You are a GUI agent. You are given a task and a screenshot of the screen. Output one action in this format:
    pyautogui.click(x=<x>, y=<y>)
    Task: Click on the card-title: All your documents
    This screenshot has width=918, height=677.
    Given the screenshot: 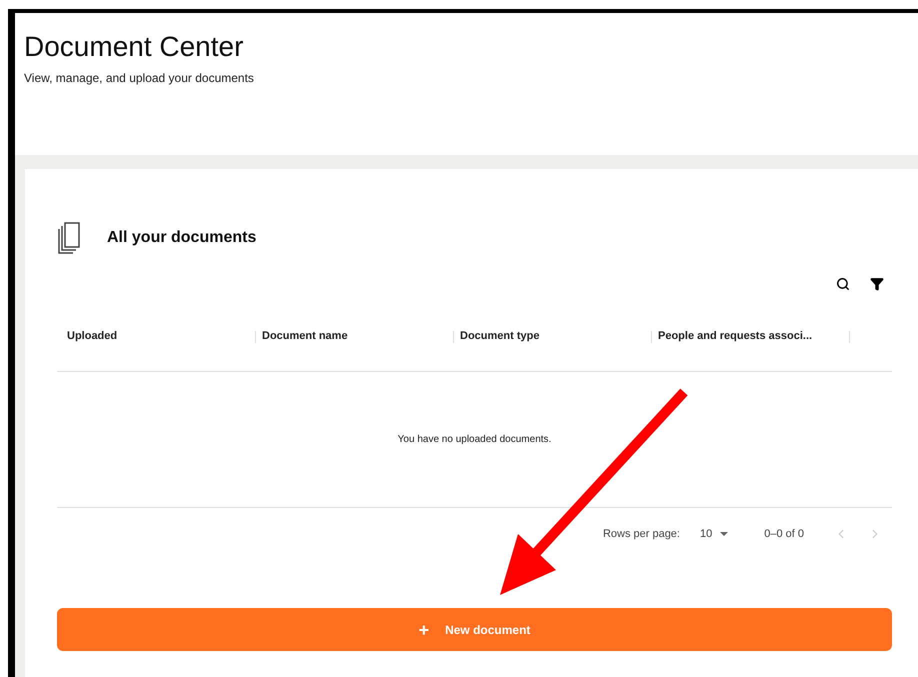 What is the action you would take?
    pyautogui.click(x=181, y=238)
    